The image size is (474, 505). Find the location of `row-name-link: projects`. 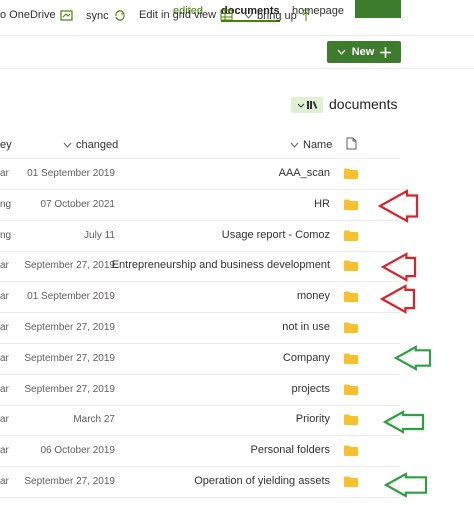

row-name-link: projects is located at coordinates (310, 389).